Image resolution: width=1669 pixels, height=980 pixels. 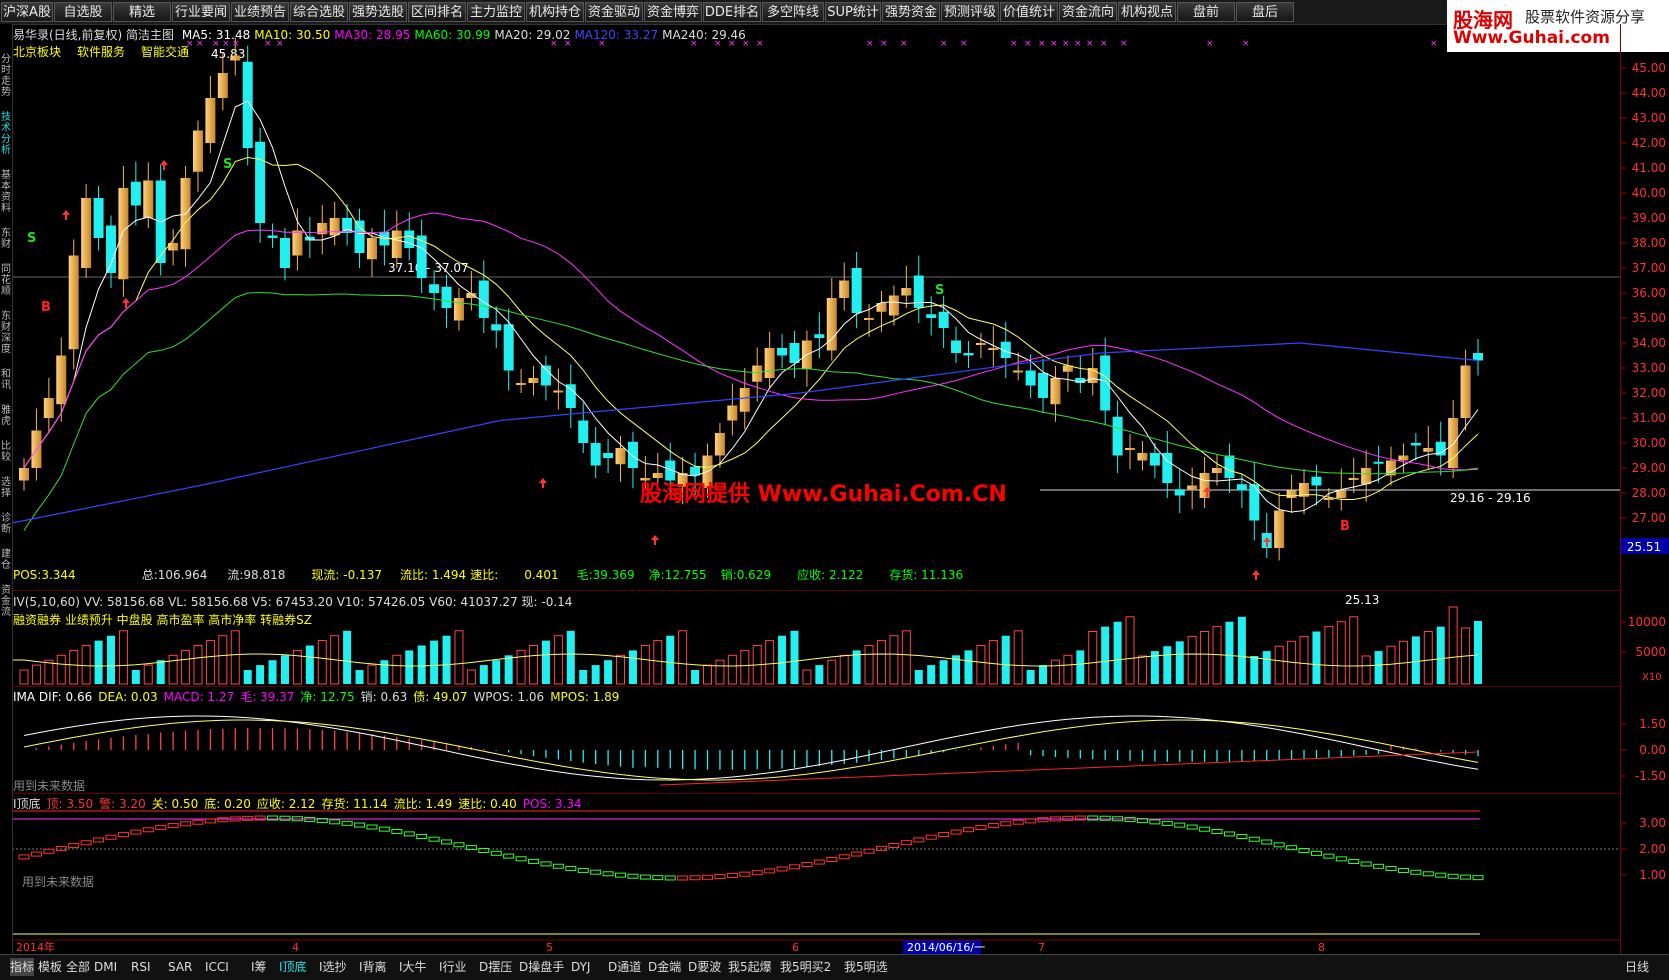 I want to click on indicator-tab: I行业, so click(x=453, y=967).